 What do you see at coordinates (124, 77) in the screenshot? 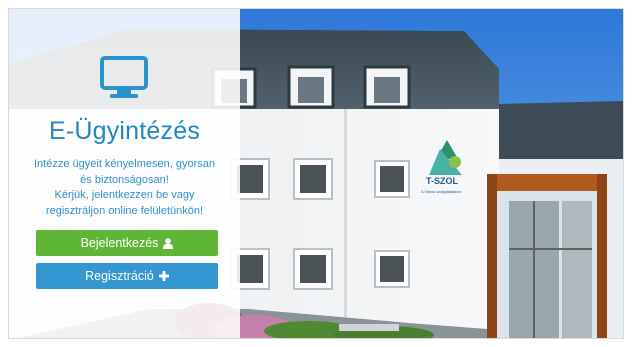
I see `monitor-icon` at bounding box center [124, 77].